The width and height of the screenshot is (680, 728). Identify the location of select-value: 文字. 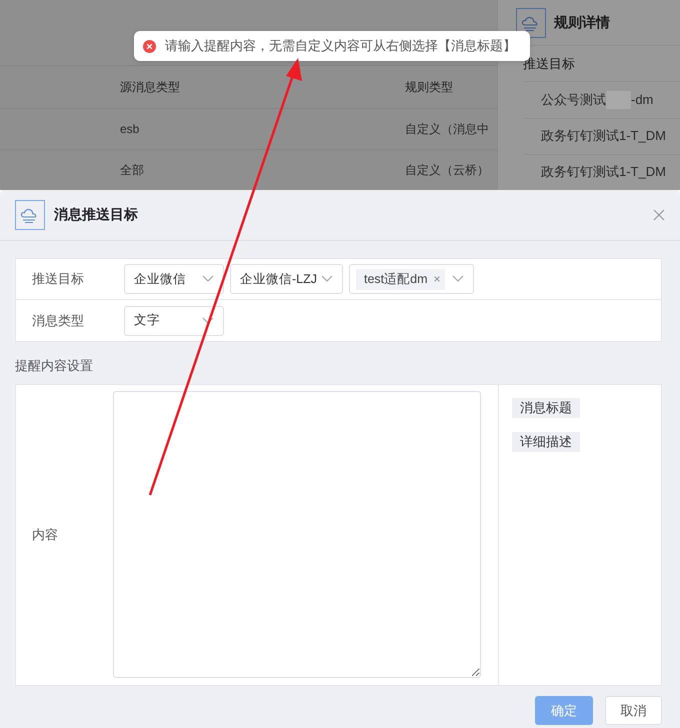
(147, 320).